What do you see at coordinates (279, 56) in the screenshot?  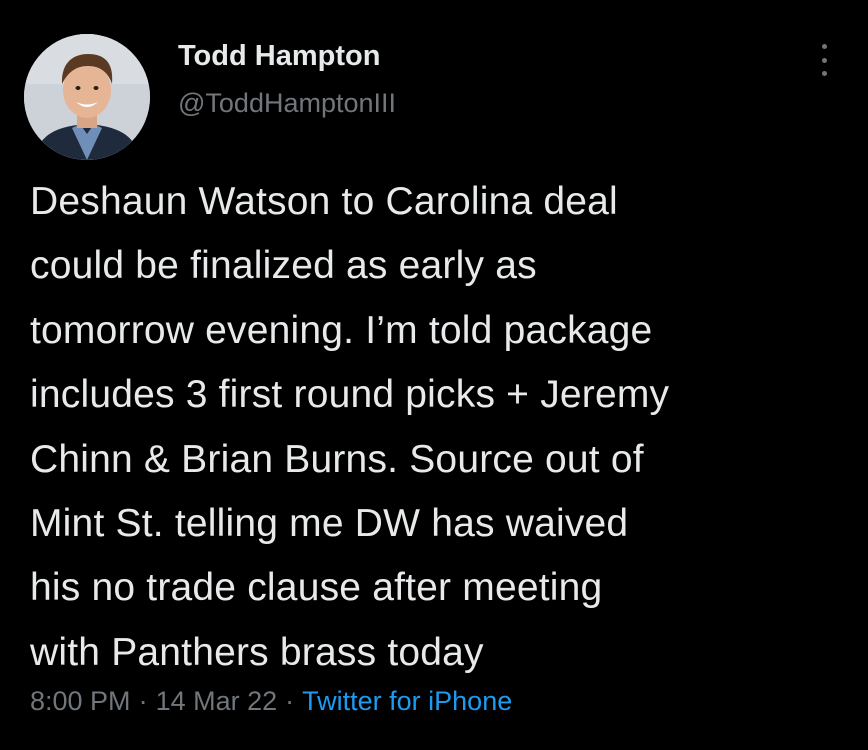 I see `author-name: Todd Hampton` at bounding box center [279, 56].